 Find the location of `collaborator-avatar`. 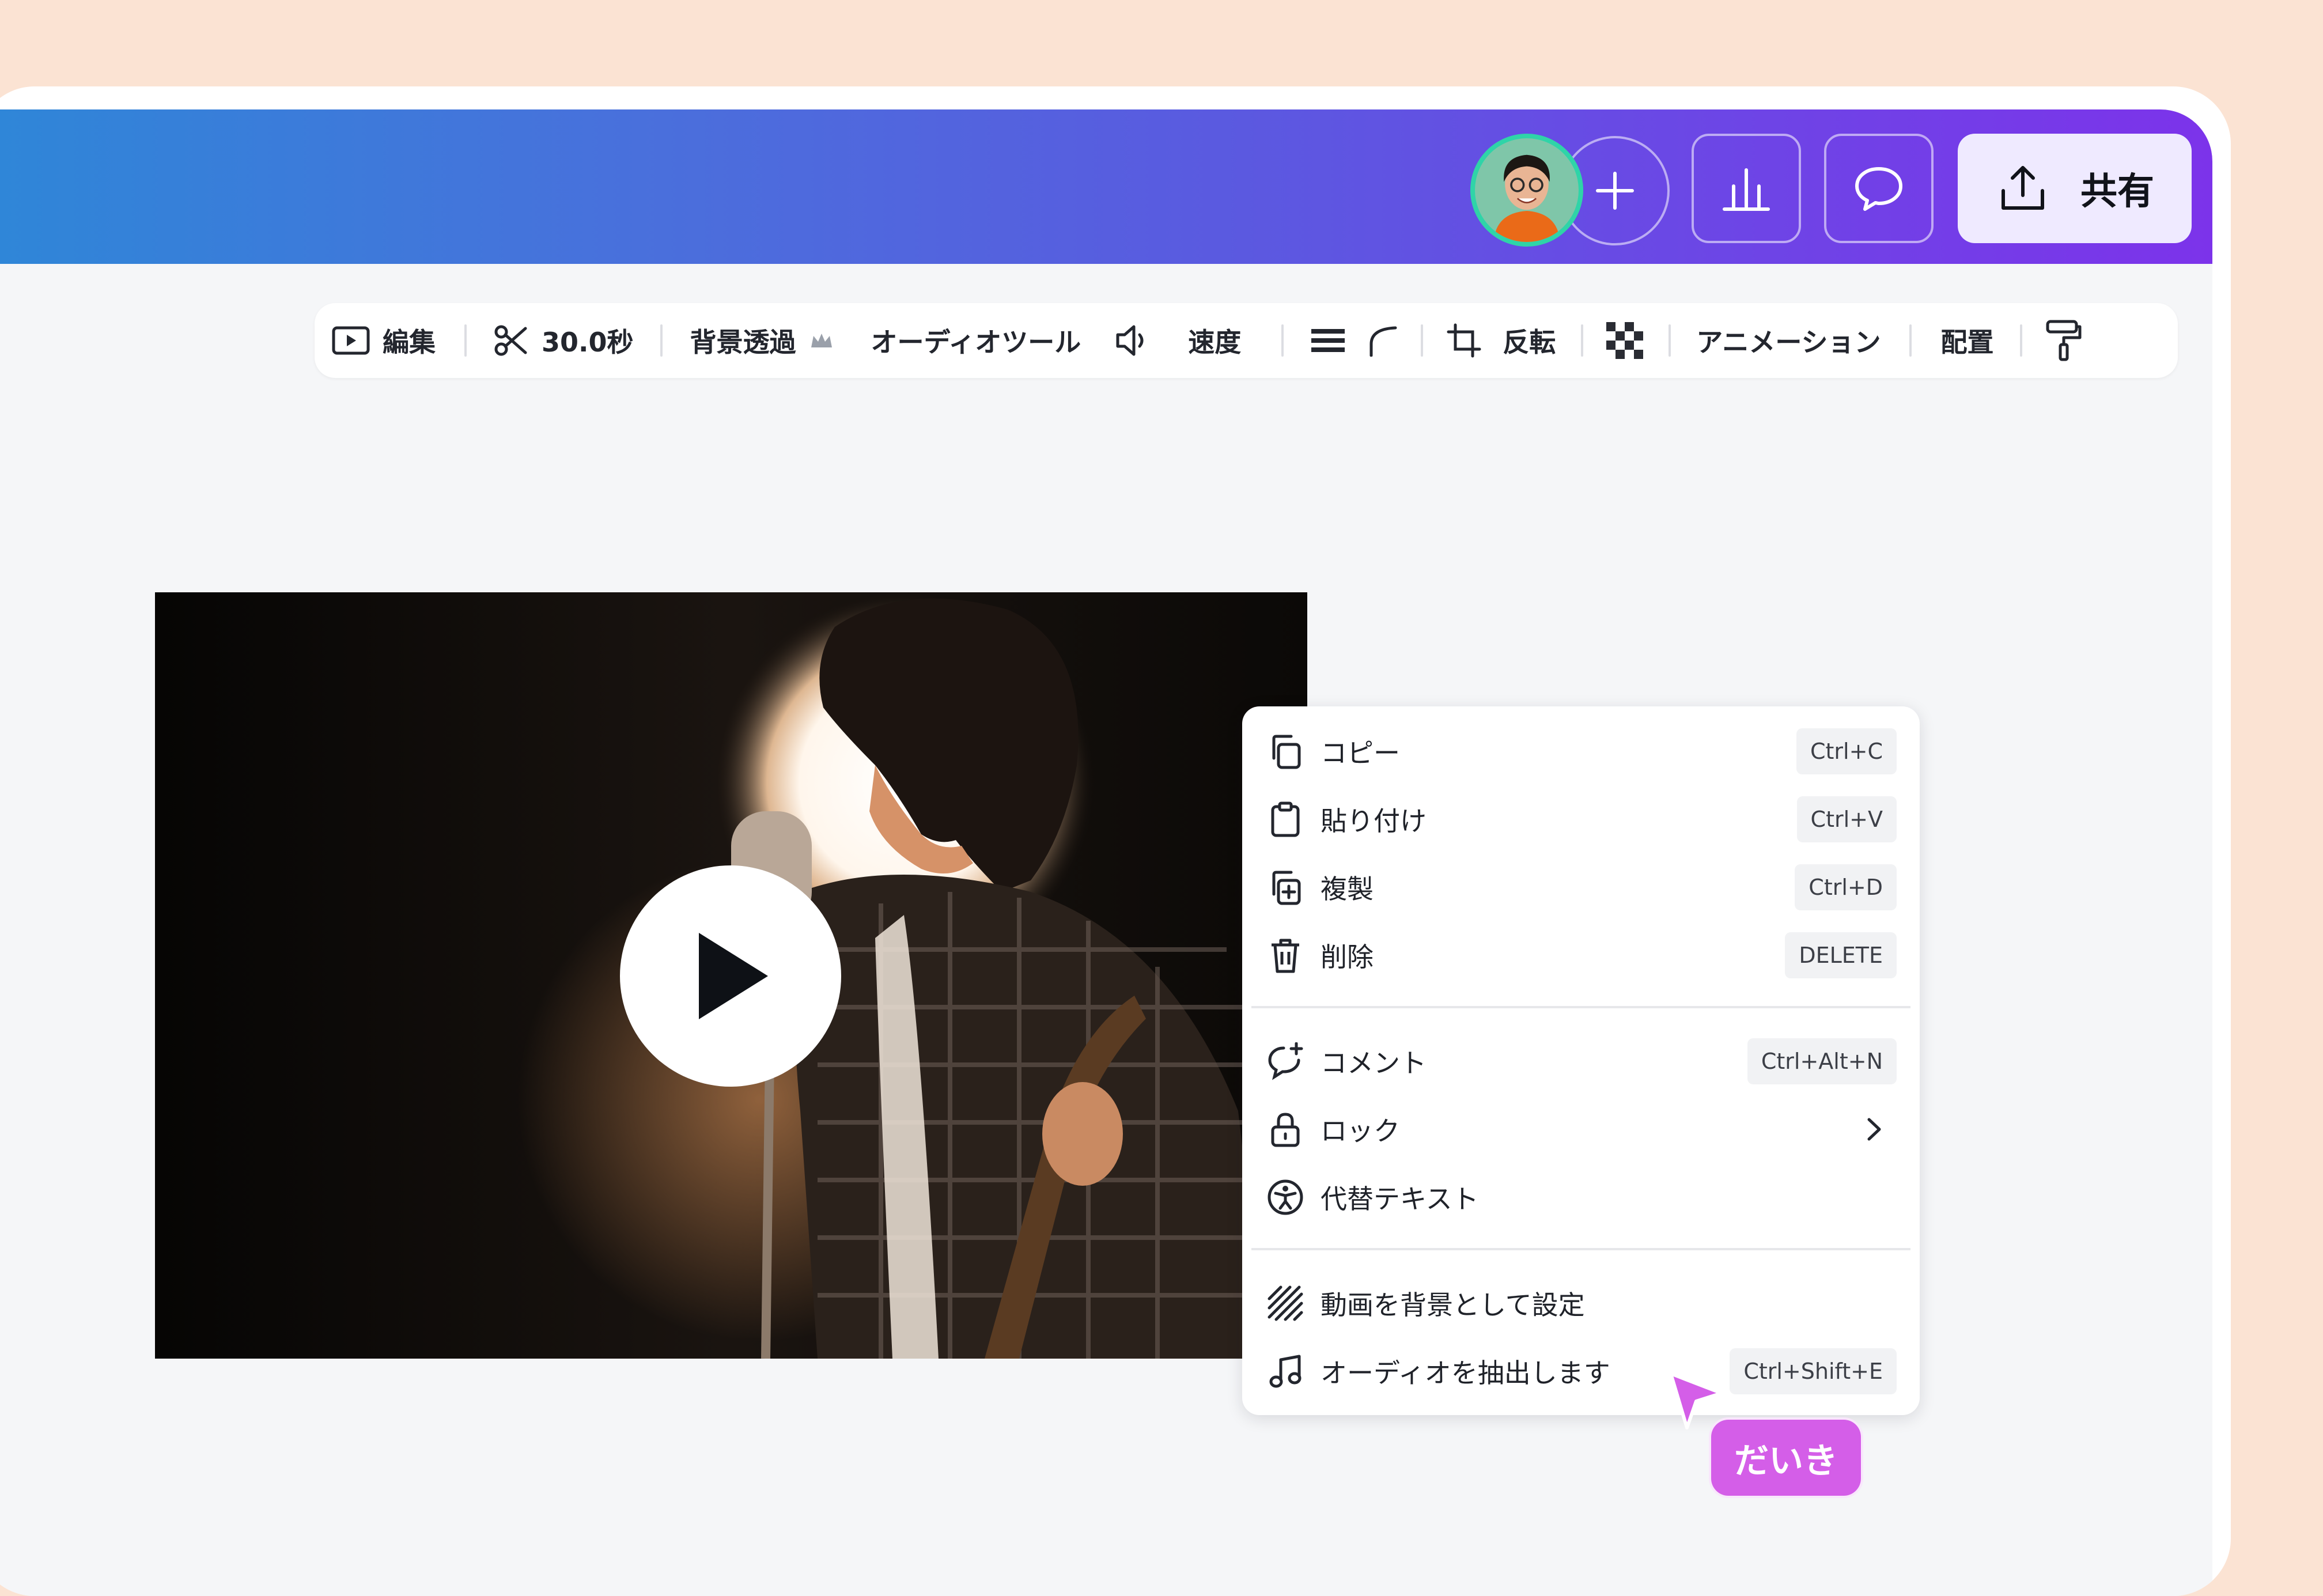

collaborator-avatar is located at coordinates (1526, 191).